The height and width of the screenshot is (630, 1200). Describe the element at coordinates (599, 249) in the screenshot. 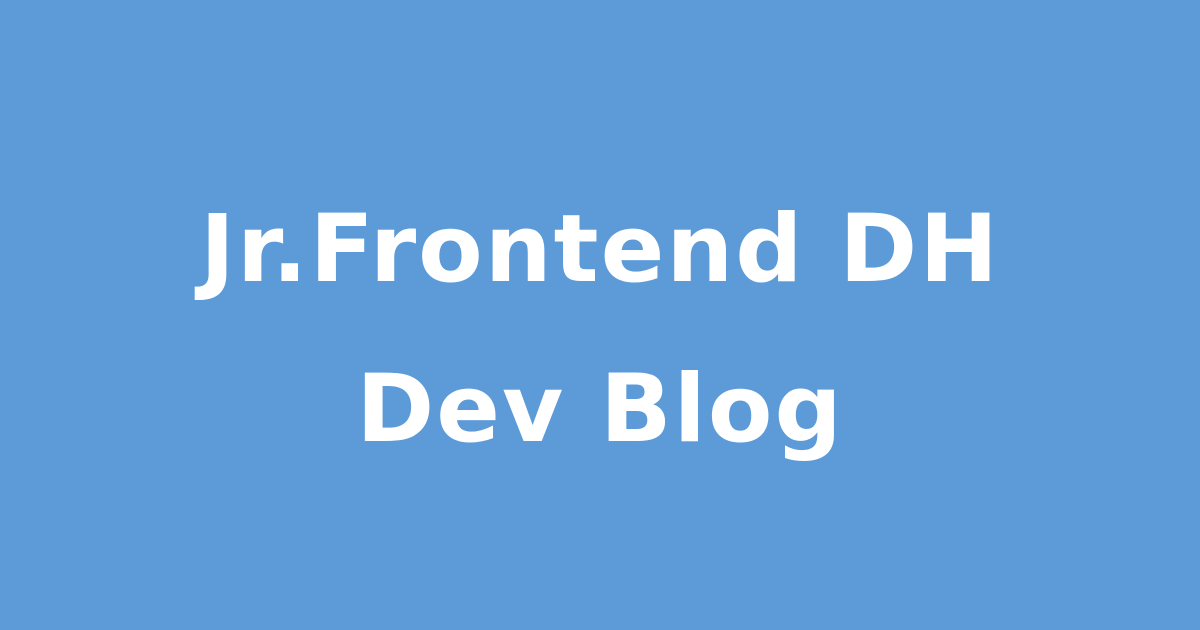

I see `title-line-1: Jr.Frontend DH` at that location.